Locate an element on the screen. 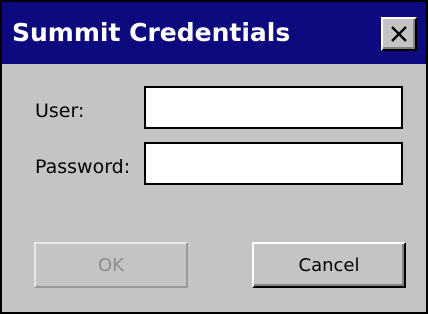 The width and height of the screenshot is (428, 314). user-label: User: is located at coordinates (60, 111).